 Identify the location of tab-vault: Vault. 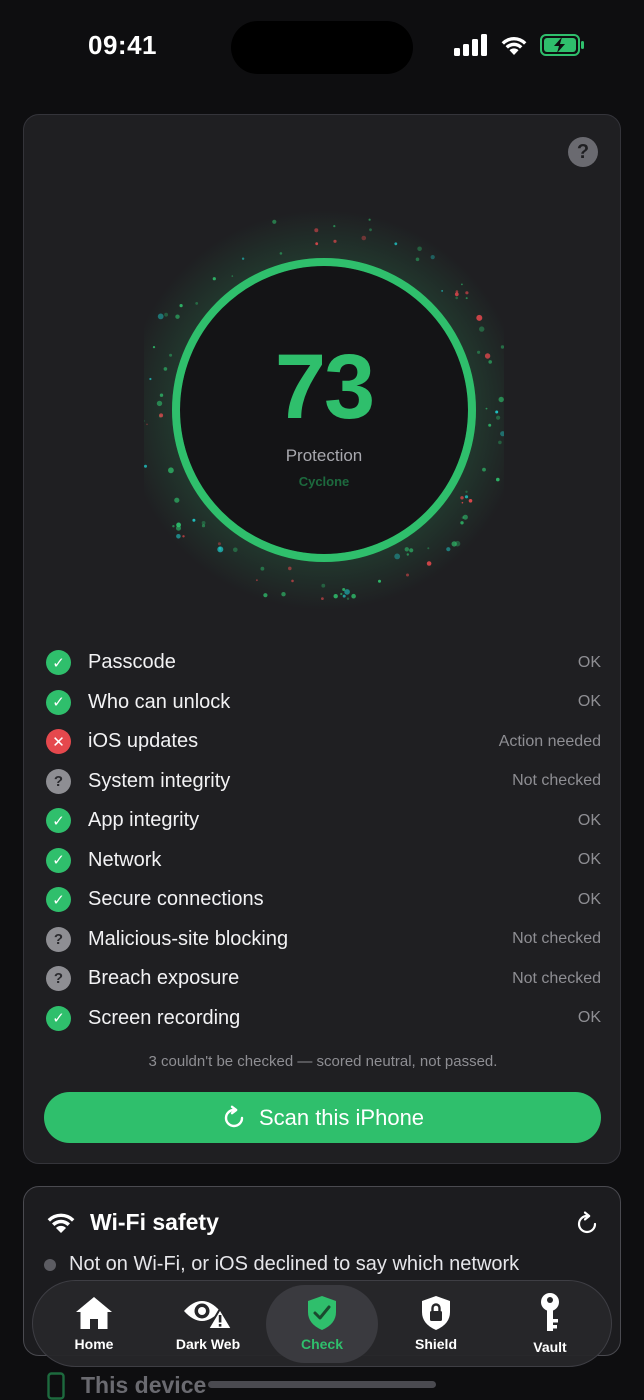
(550, 1324).